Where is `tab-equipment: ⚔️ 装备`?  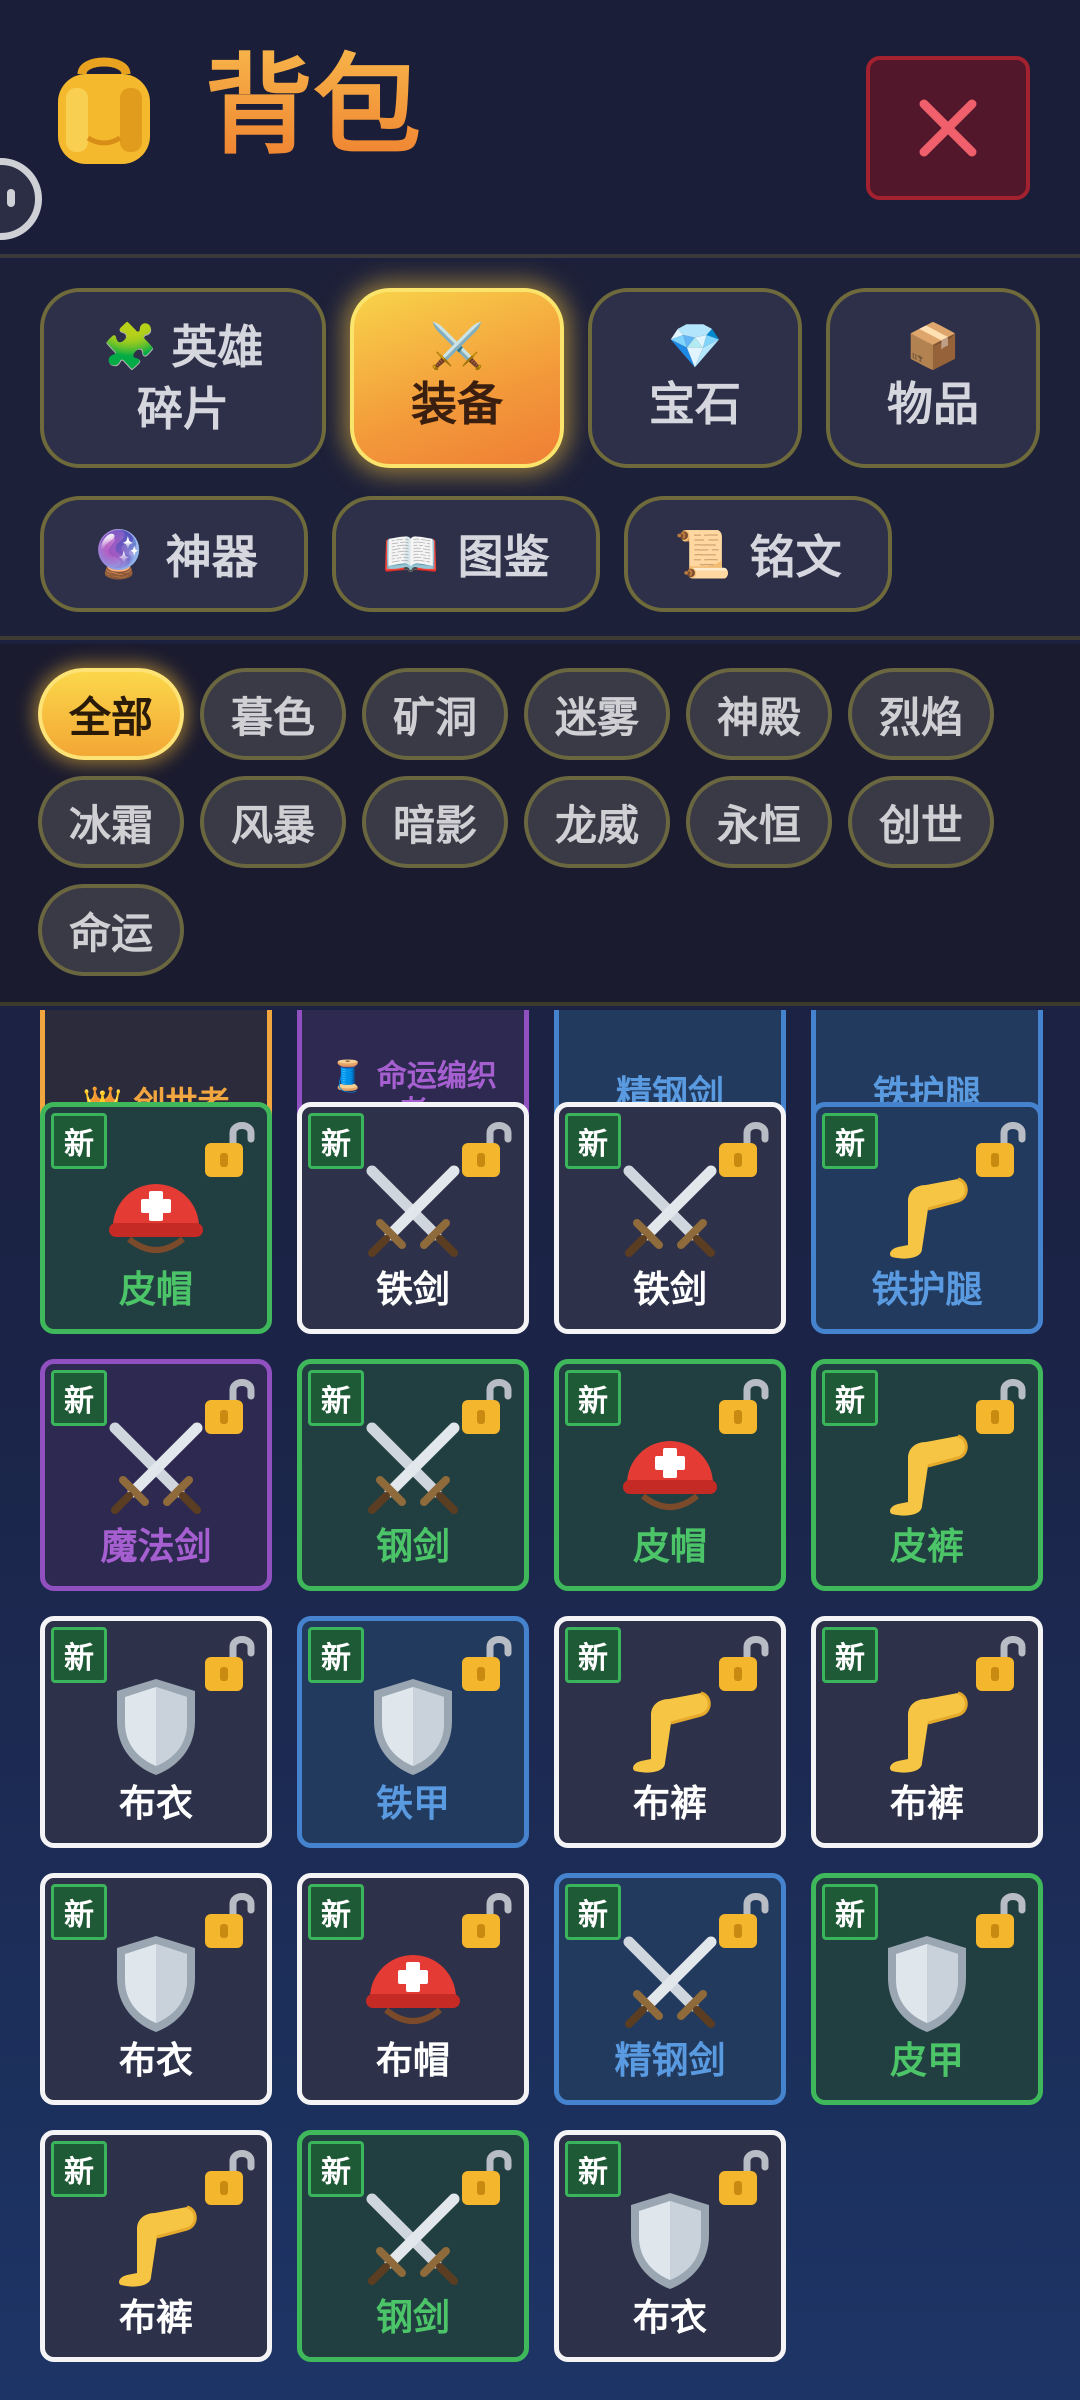
tab-equipment: ⚔️ 装备 is located at coordinates (457, 378).